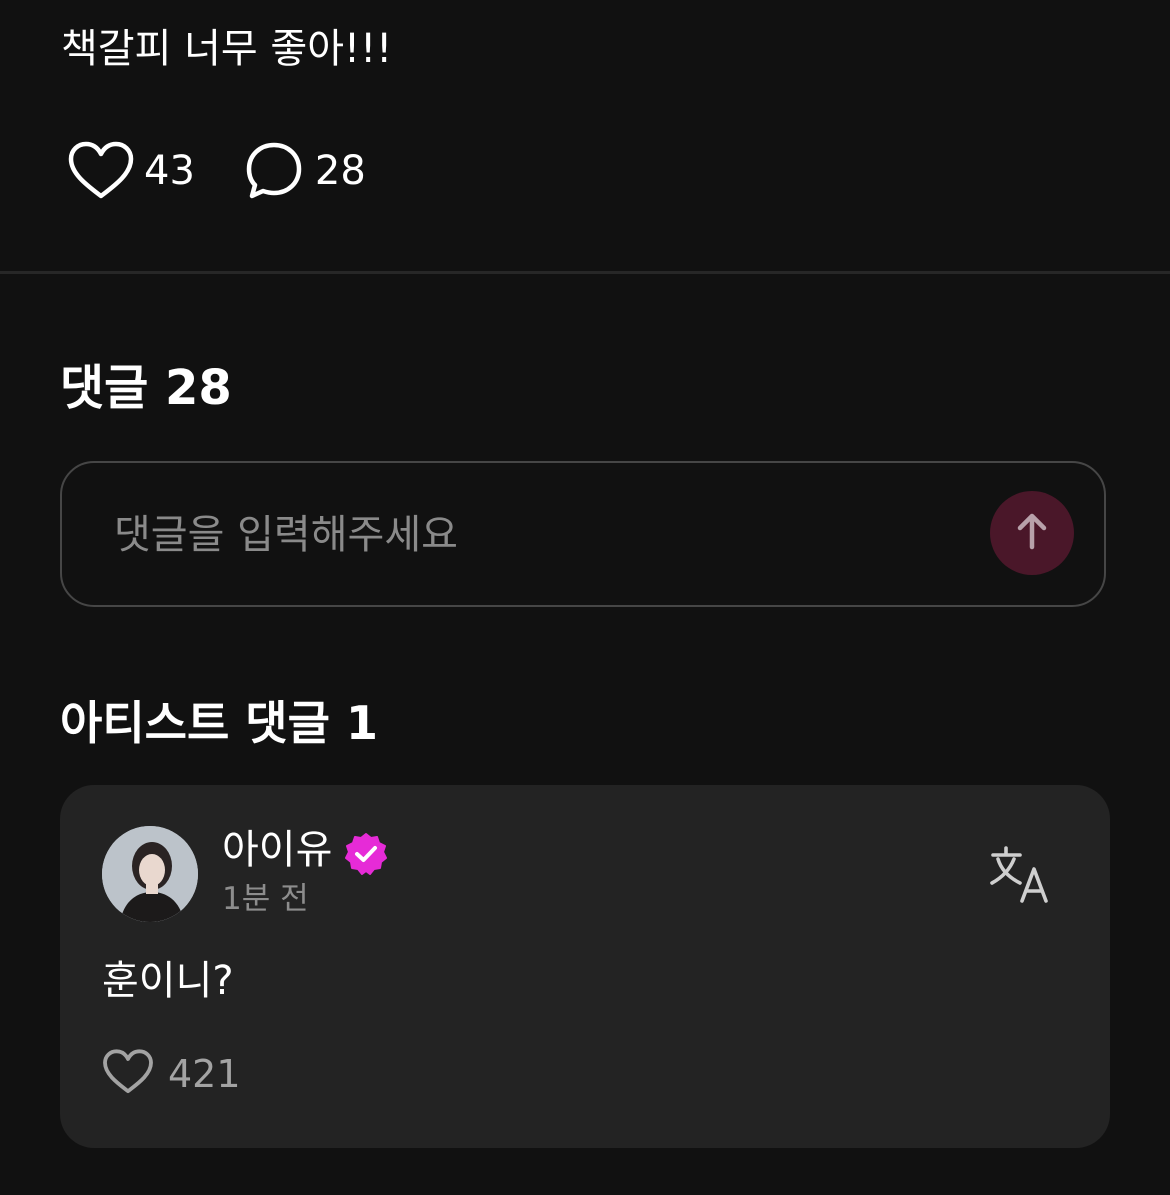  What do you see at coordinates (544, 535) in the screenshot?
I see `comment-input` at bounding box center [544, 535].